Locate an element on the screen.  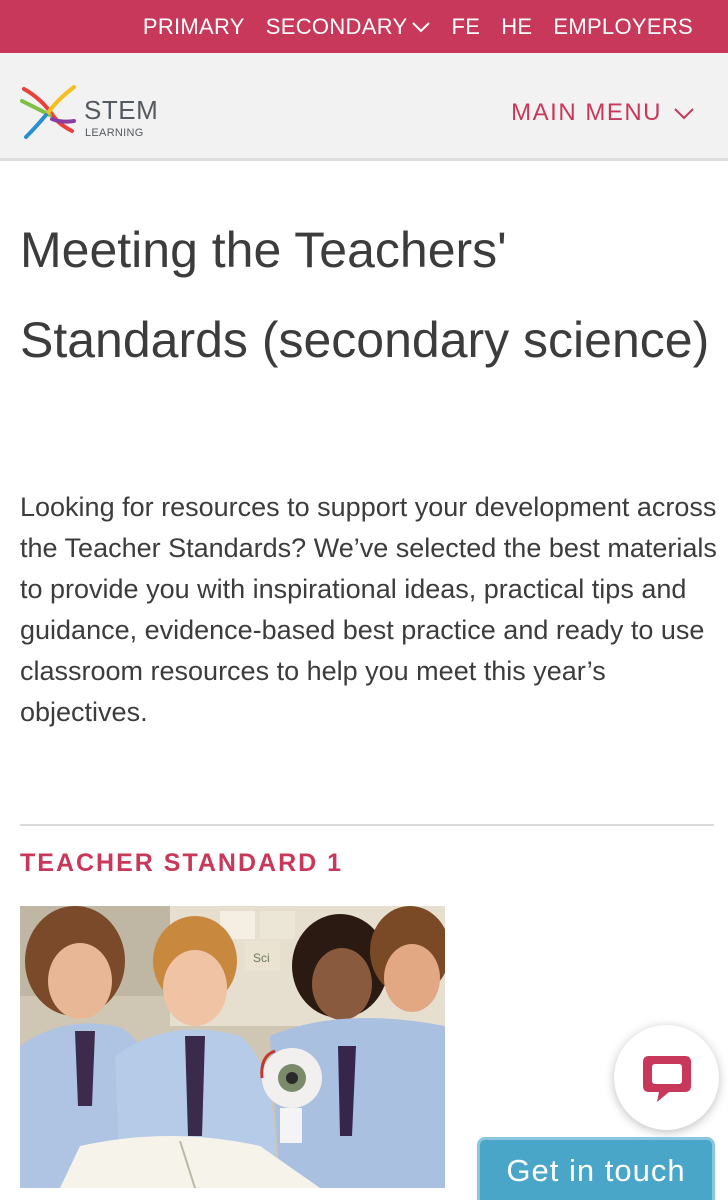
students-photo-illustration: Sci is located at coordinates (232, 1047).